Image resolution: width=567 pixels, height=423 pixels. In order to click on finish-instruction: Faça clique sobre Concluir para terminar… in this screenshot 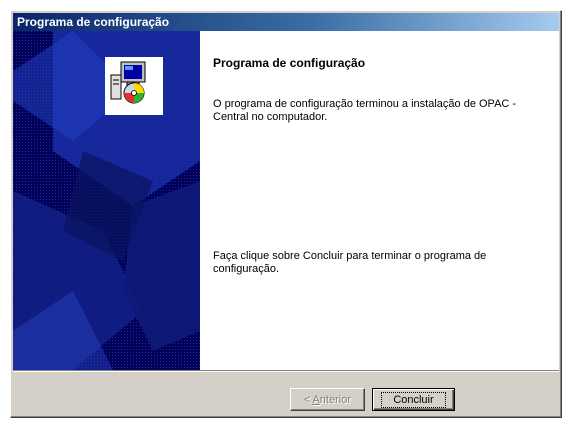, I will do `click(350, 262)`.